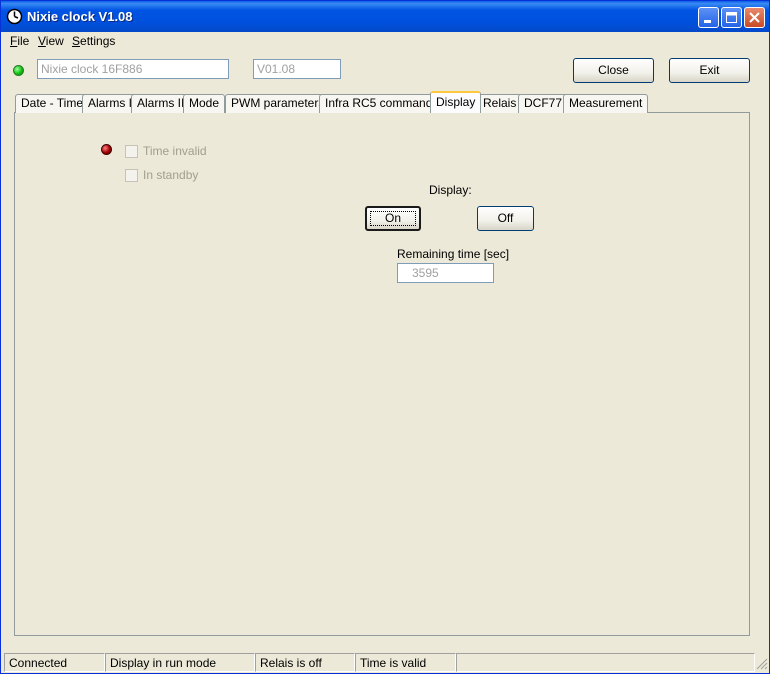  I want to click on tab-display: Display, so click(456, 102).